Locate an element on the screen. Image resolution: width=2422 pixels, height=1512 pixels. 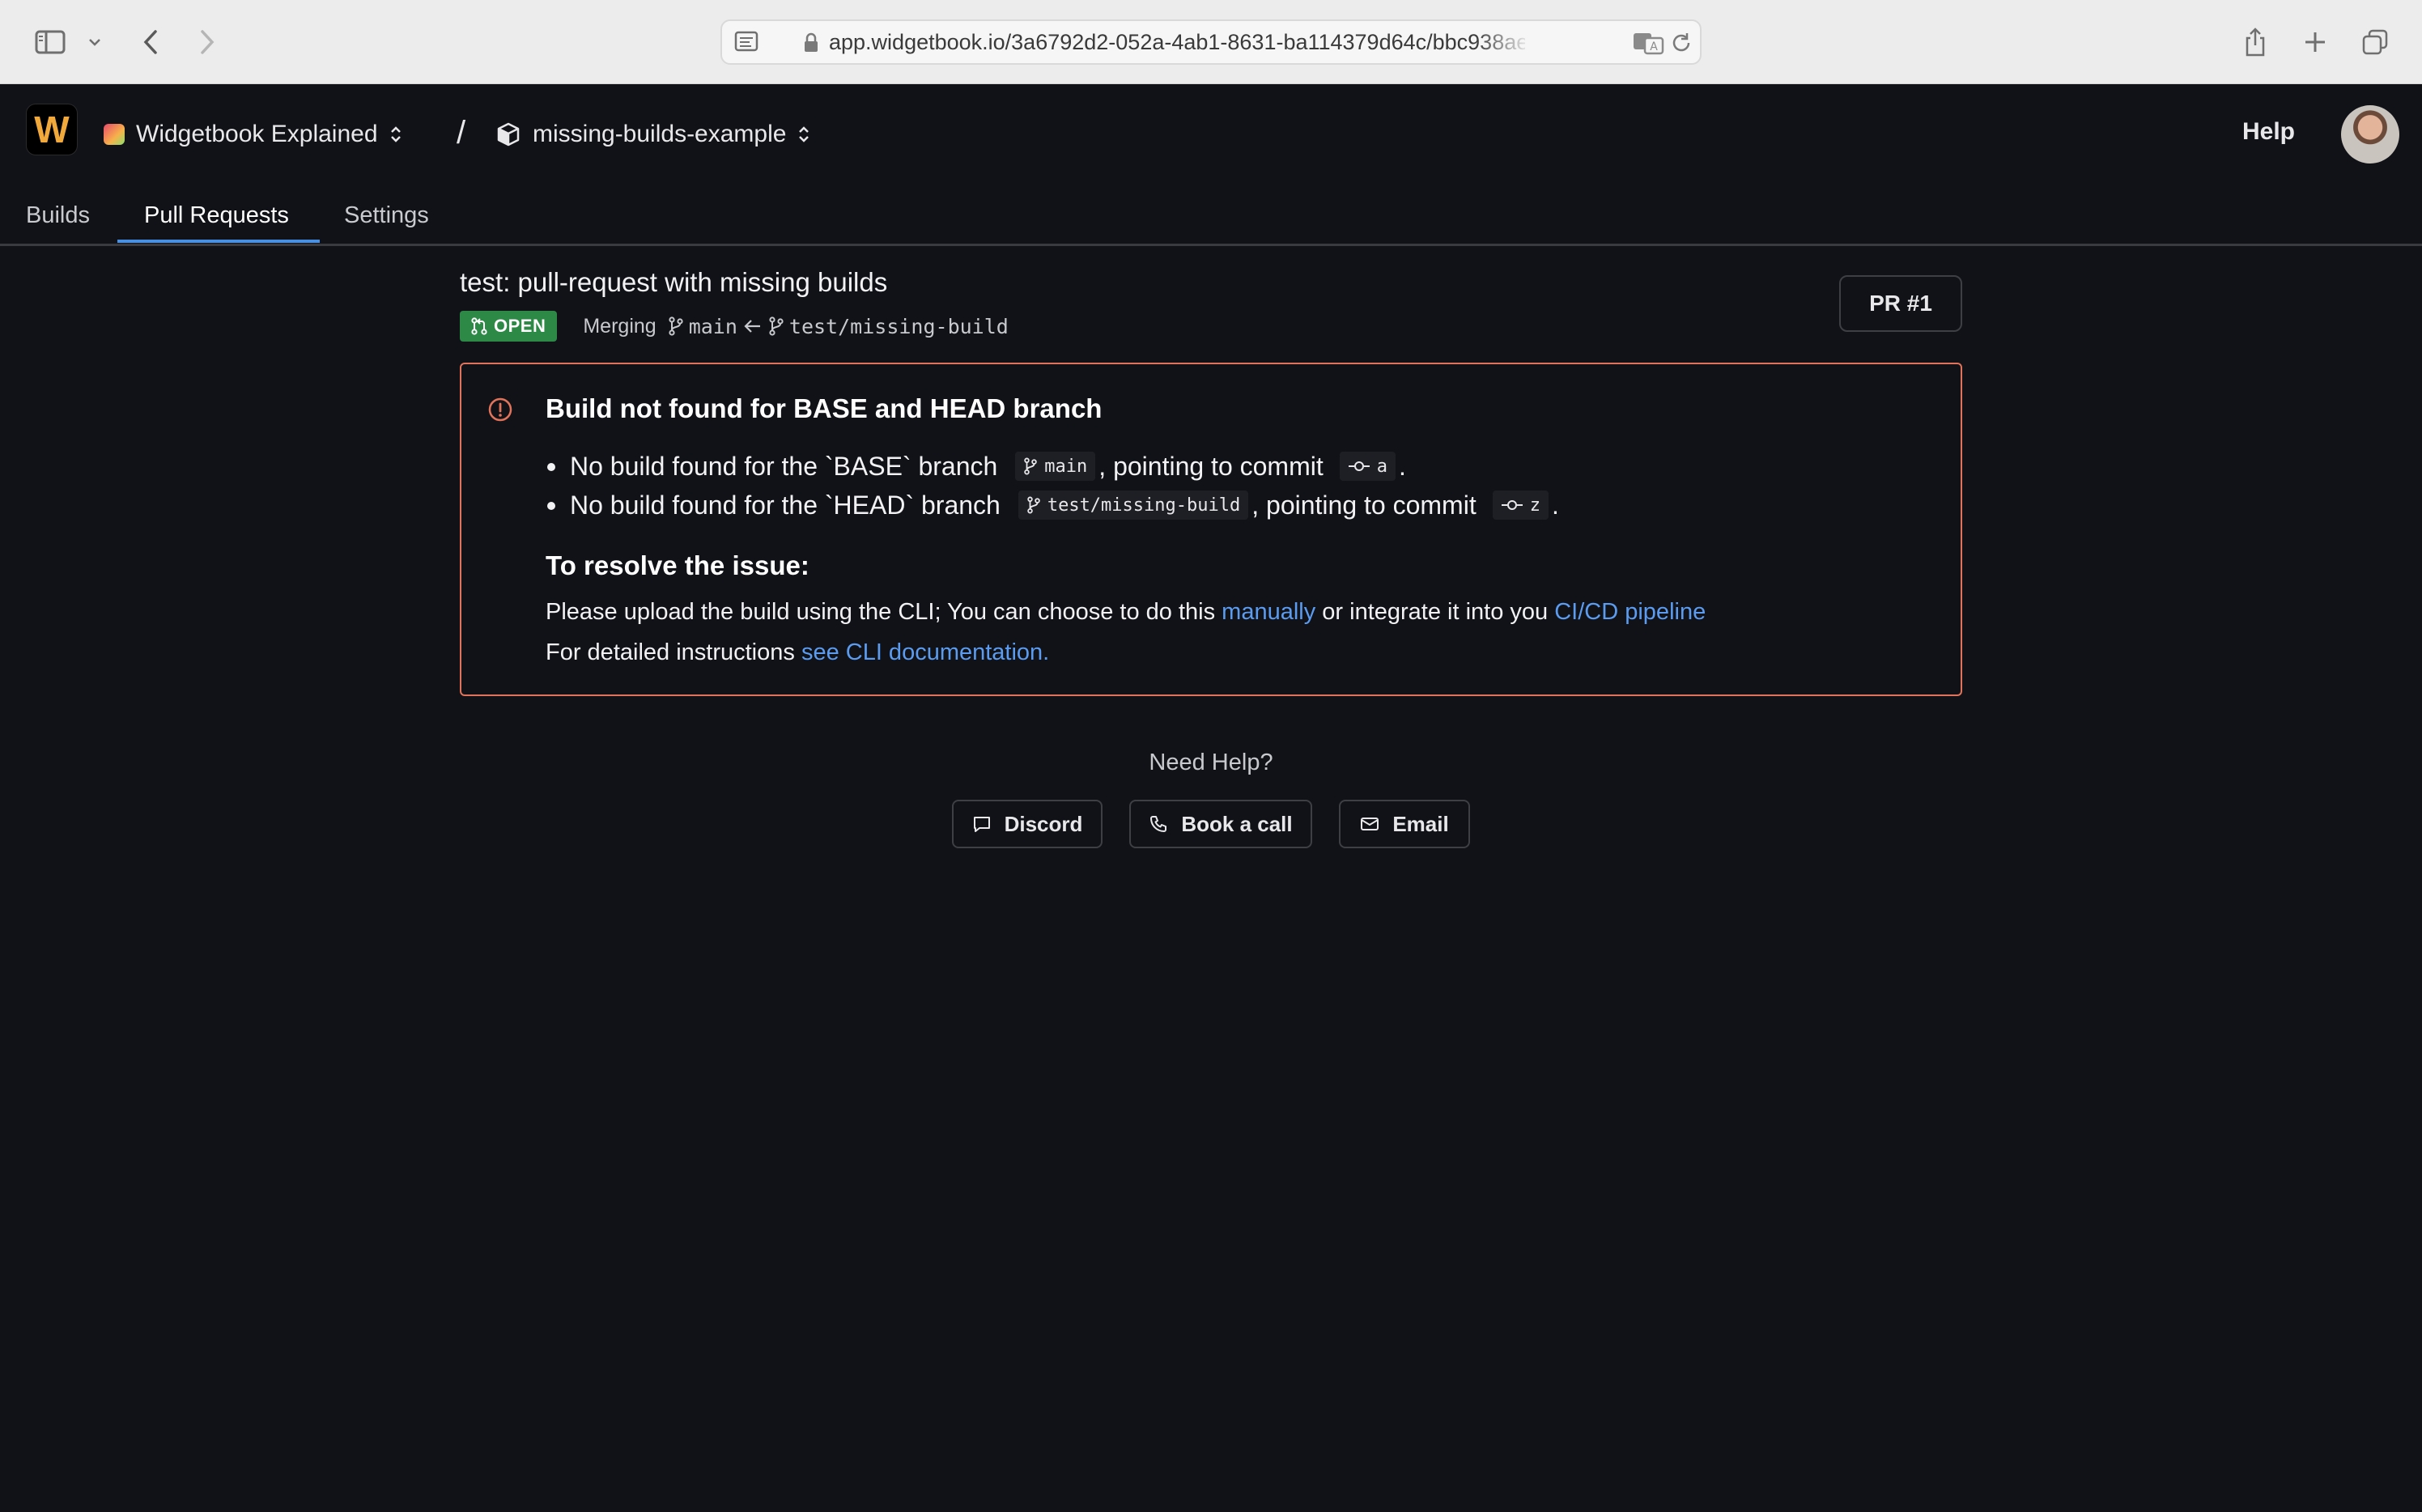
project-name: missing-builds-example is located at coordinates (660, 134).